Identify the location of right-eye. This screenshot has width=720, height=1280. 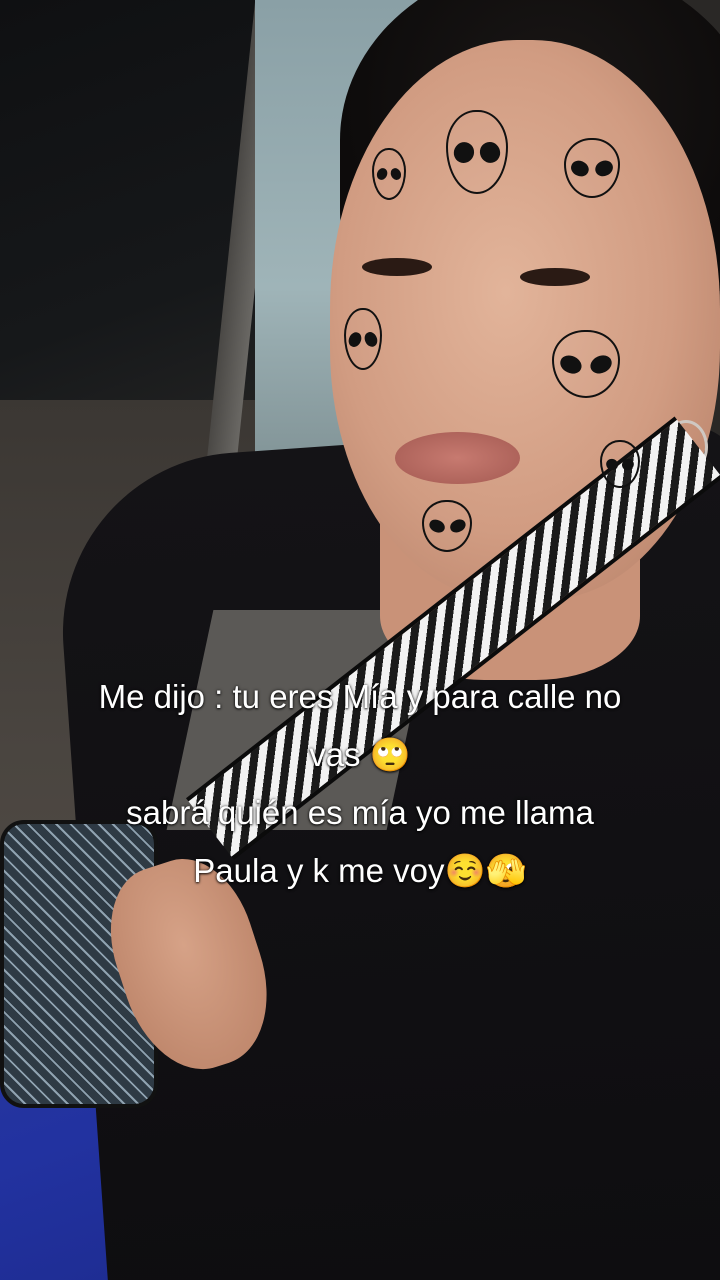
(555, 277).